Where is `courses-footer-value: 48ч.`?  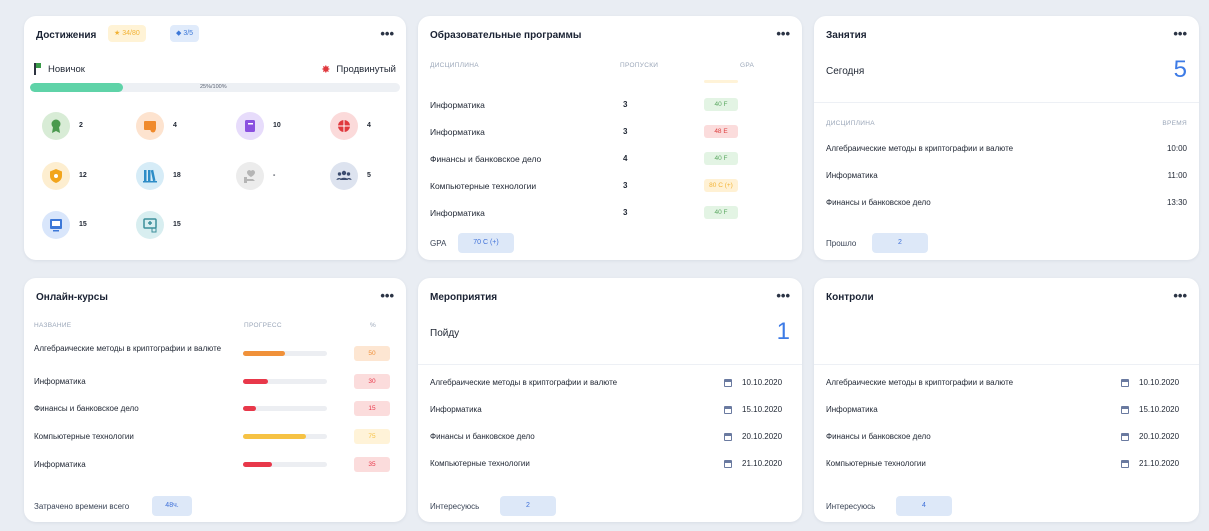
courses-footer-value: 48ч. is located at coordinates (172, 506).